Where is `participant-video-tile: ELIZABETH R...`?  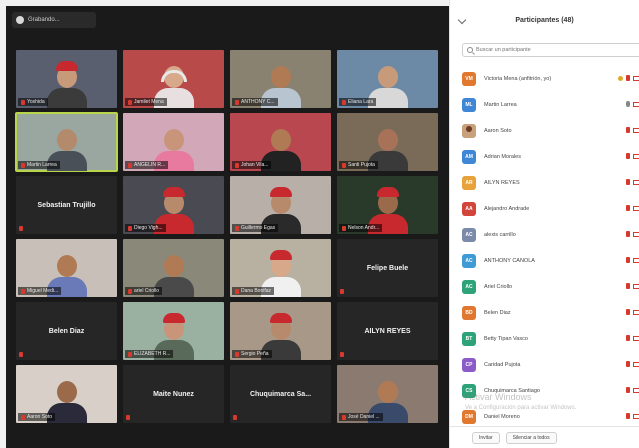
participant-video-tile: ELIZABETH R... is located at coordinates (173, 331).